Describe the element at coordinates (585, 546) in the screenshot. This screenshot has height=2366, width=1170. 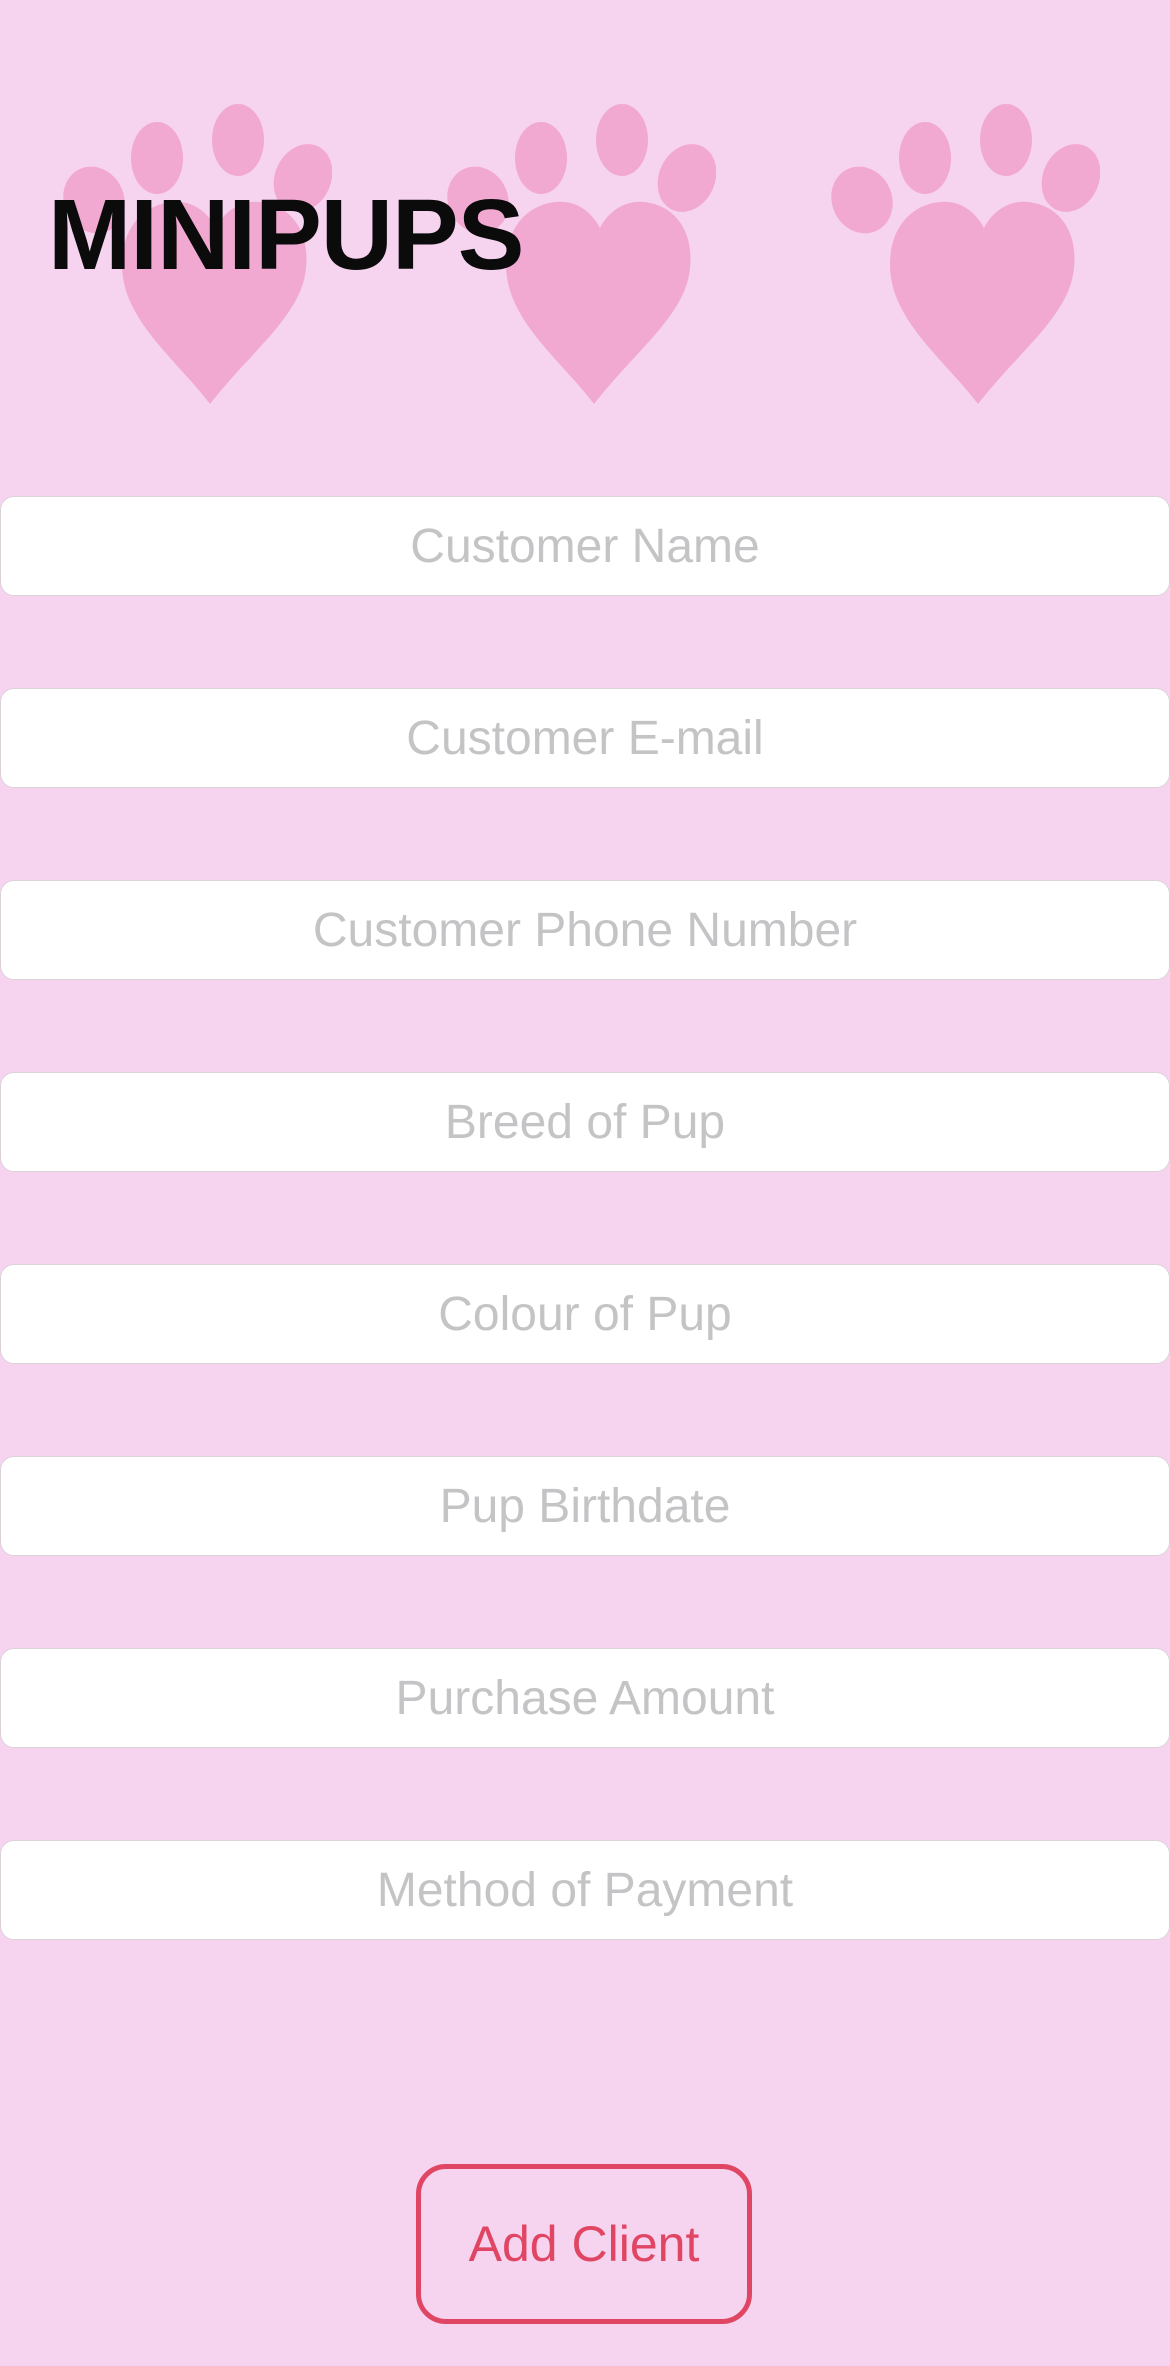
I see `customer-name-field` at that location.